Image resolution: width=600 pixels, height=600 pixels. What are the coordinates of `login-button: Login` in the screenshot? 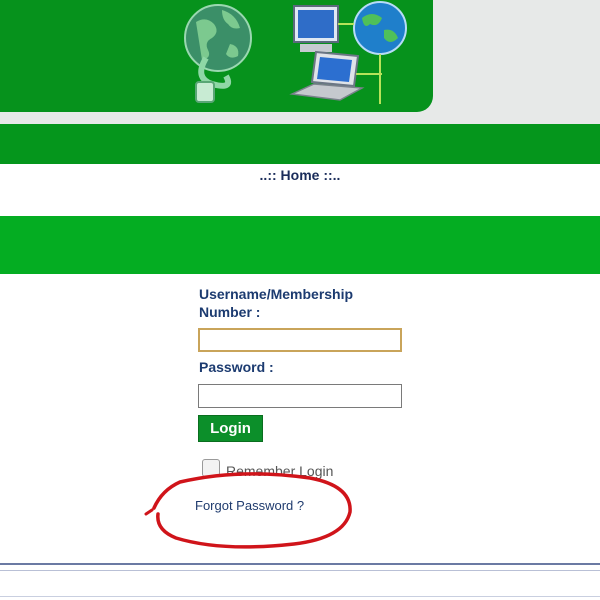 It's located at (230, 428).